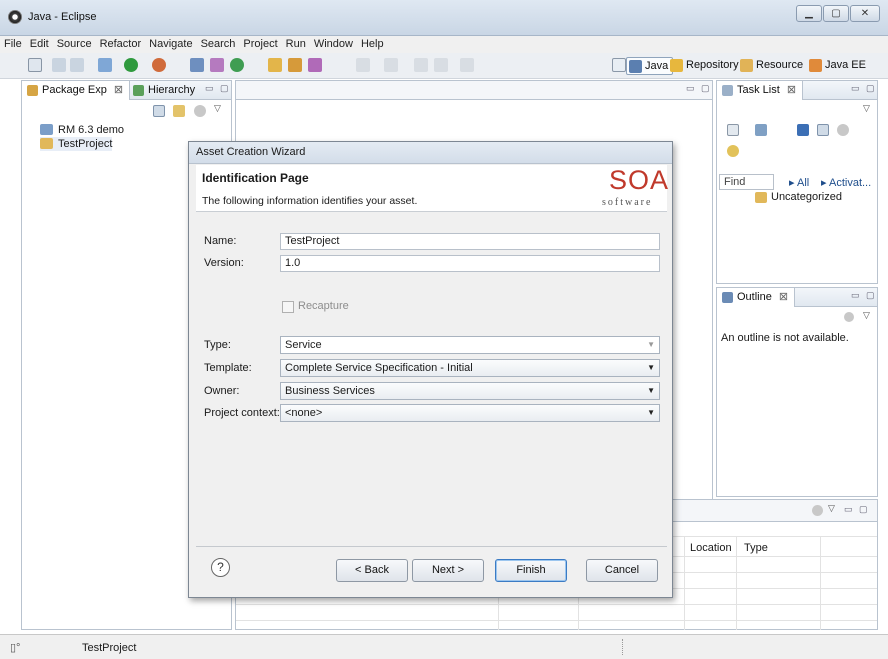  I want to click on chevron-down-icon: ▼, so click(651, 390).